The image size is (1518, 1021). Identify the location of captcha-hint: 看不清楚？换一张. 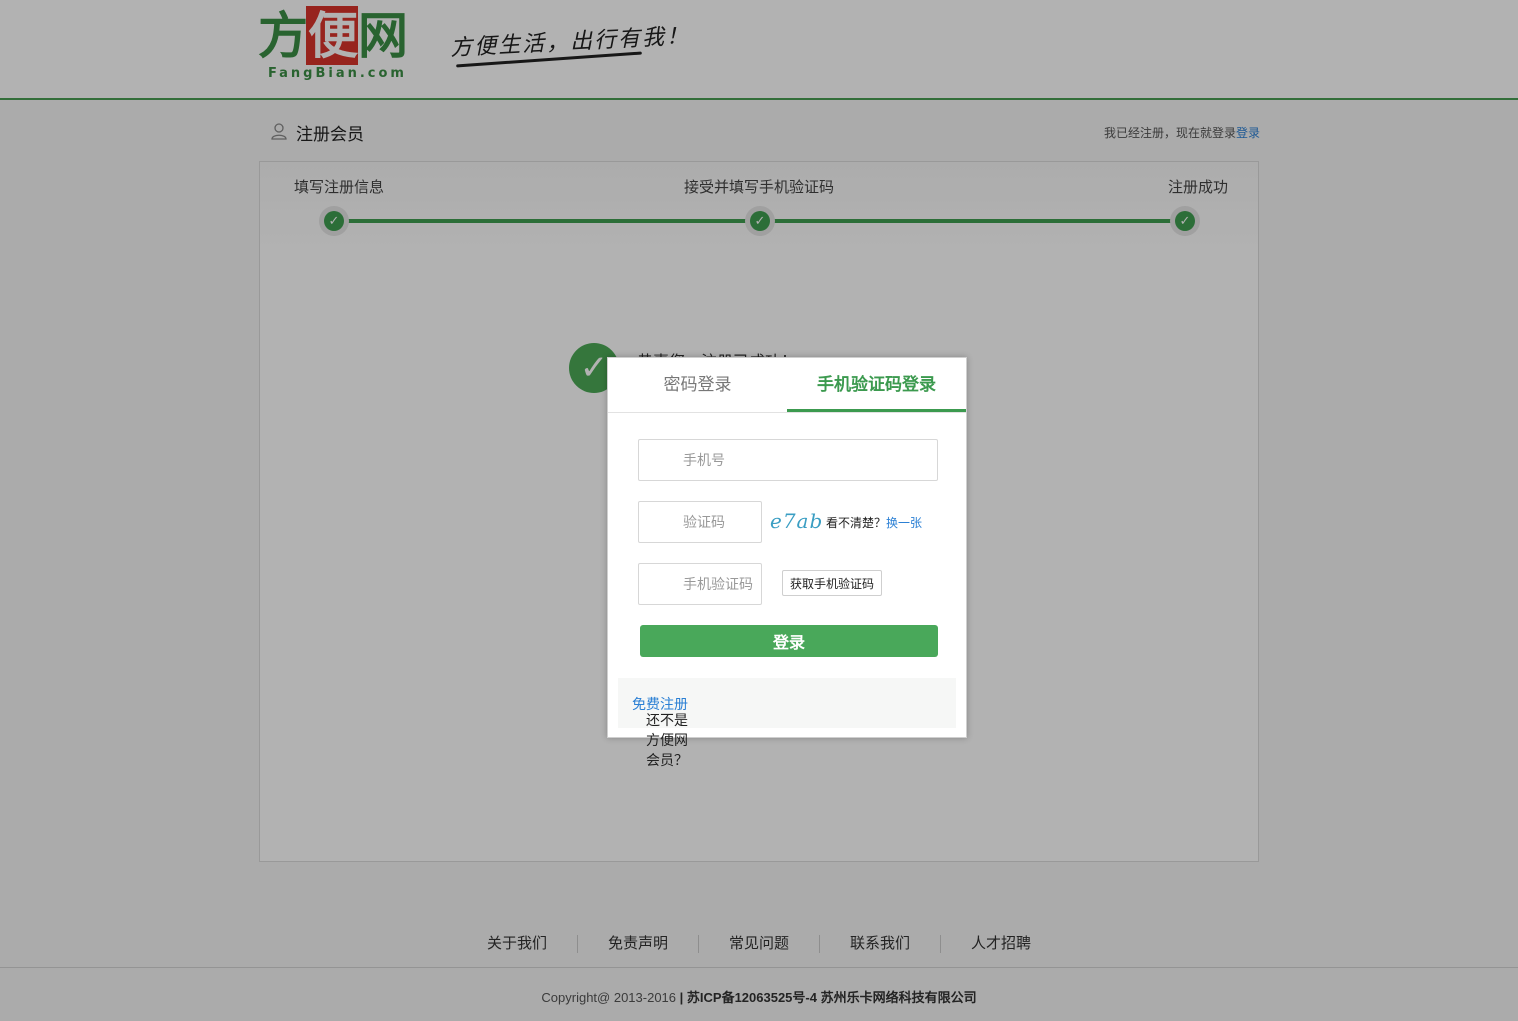
(874, 522).